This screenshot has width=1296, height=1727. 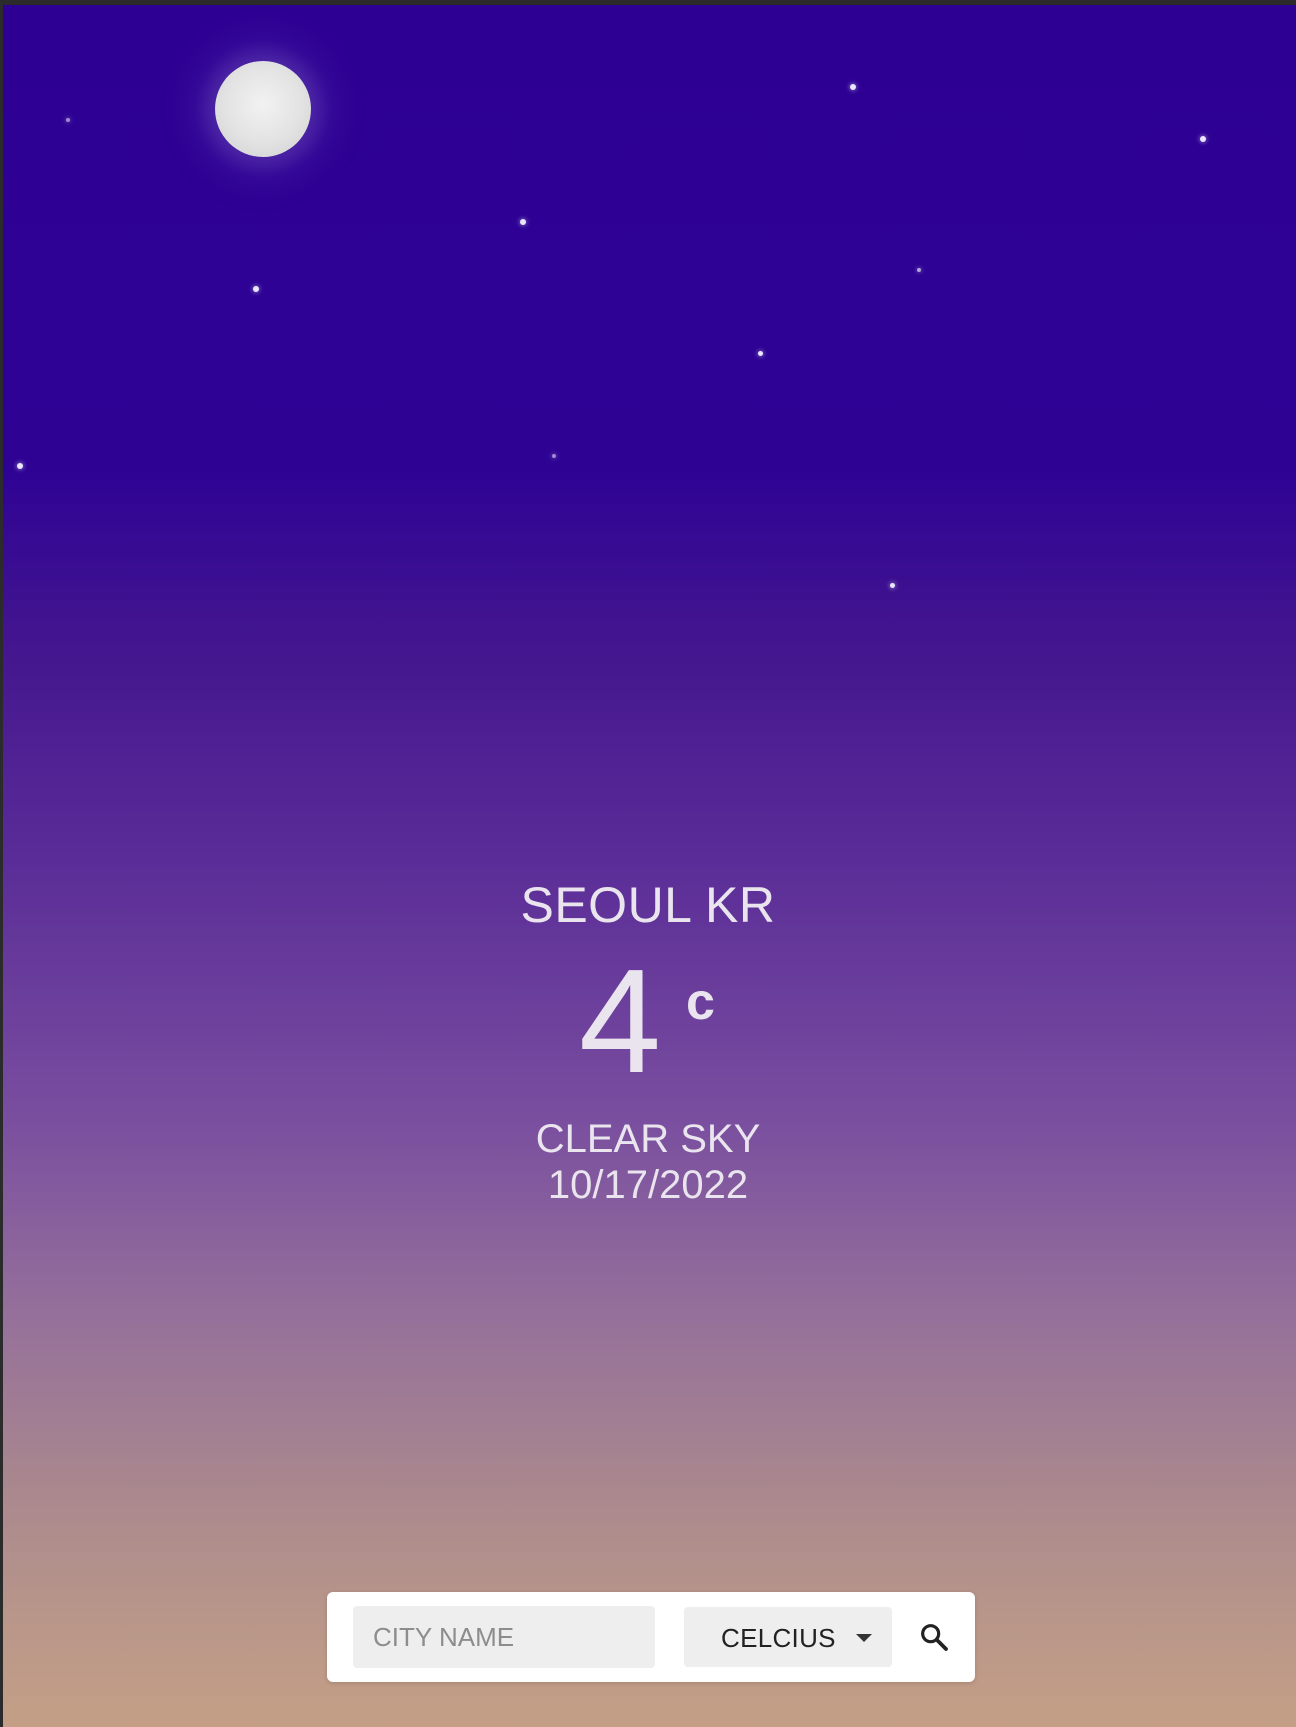 What do you see at coordinates (648, 1185) in the screenshot?
I see `weather-date: 10/17/2022` at bounding box center [648, 1185].